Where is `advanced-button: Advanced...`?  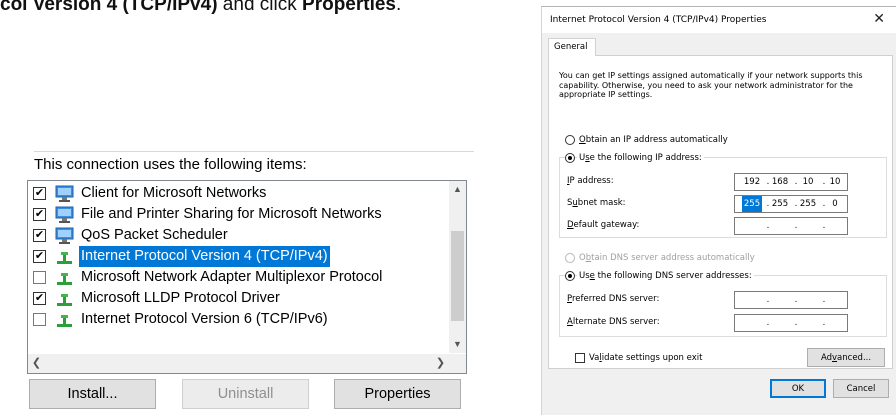 advanced-button: Advanced... is located at coordinates (846, 357).